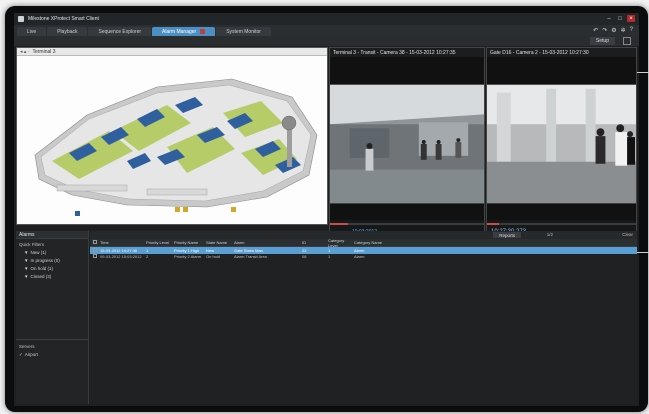  What do you see at coordinates (248, 250) in the screenshot?
I see `cell: Gate Stairs Man` at bounding box center [248, 250].